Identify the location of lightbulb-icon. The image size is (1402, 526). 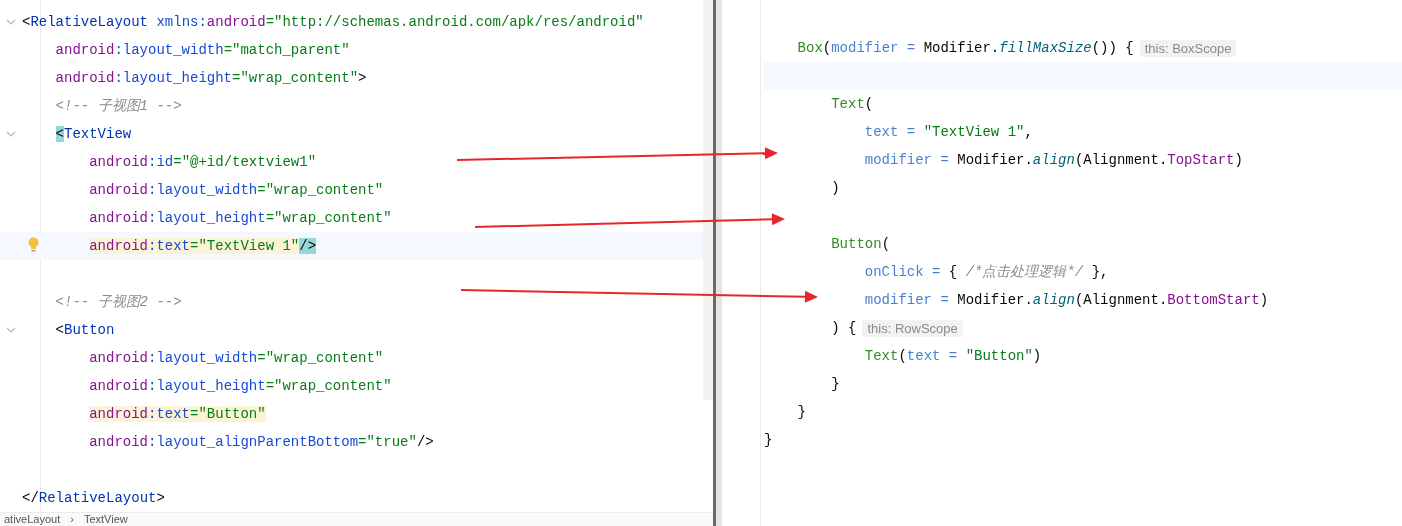
(33, 245).